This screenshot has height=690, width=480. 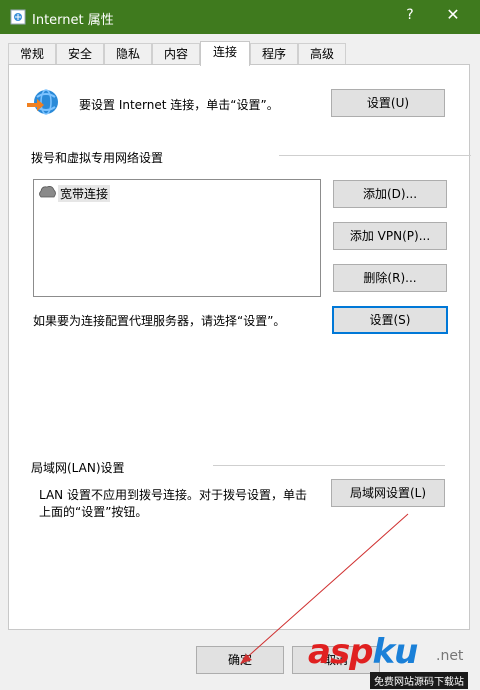 I want to click on watermark-domain: .net, so click(x=450, y=656).